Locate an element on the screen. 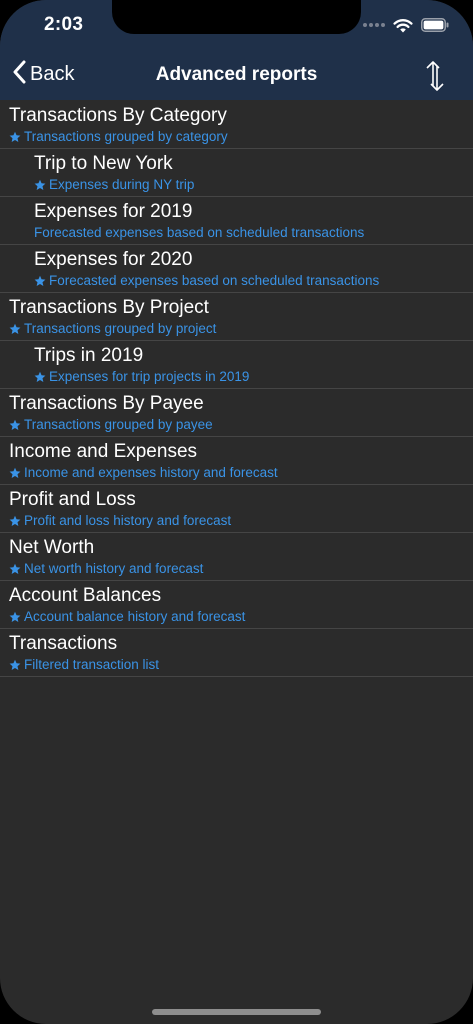  report-title: Transactions By Payee is located at coordinates (106, 403).